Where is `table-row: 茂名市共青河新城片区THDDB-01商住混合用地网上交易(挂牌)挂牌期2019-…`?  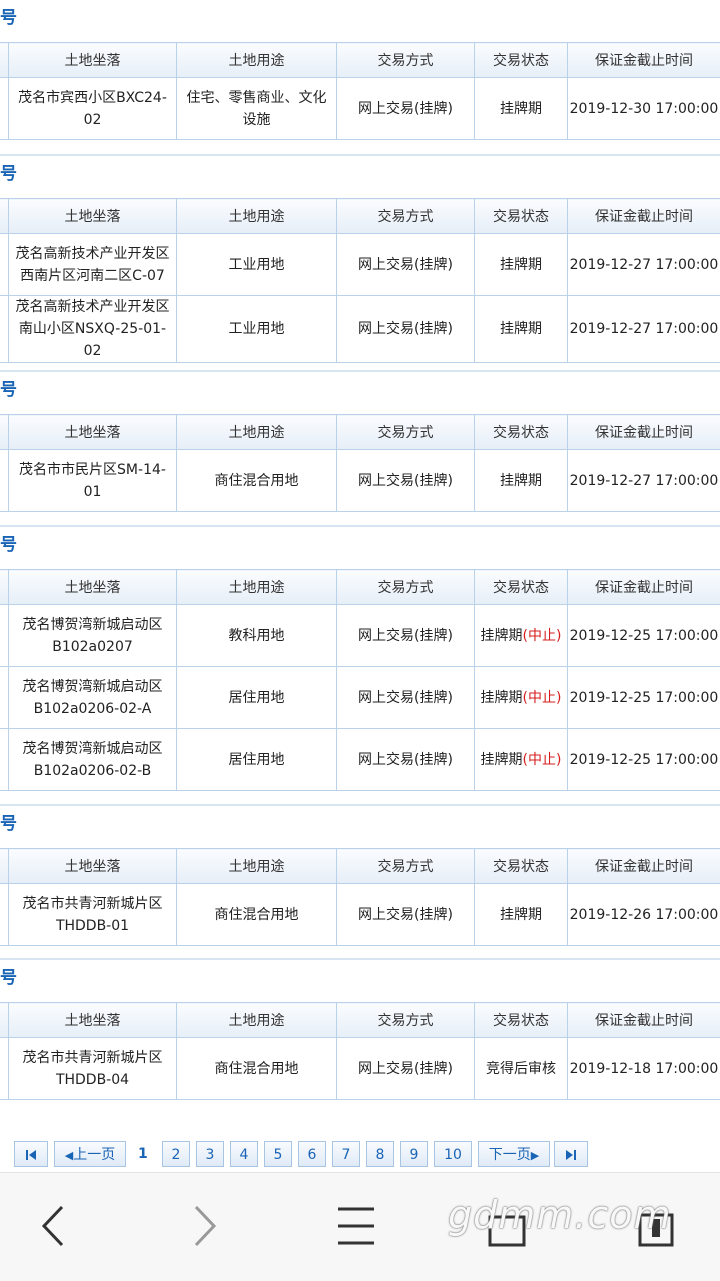
table-row: 茂名市共青河新城片区THDDB-01商住混合用地网上交易(挂牌)挂牌期2019-… is located at coordinates (360, 915).